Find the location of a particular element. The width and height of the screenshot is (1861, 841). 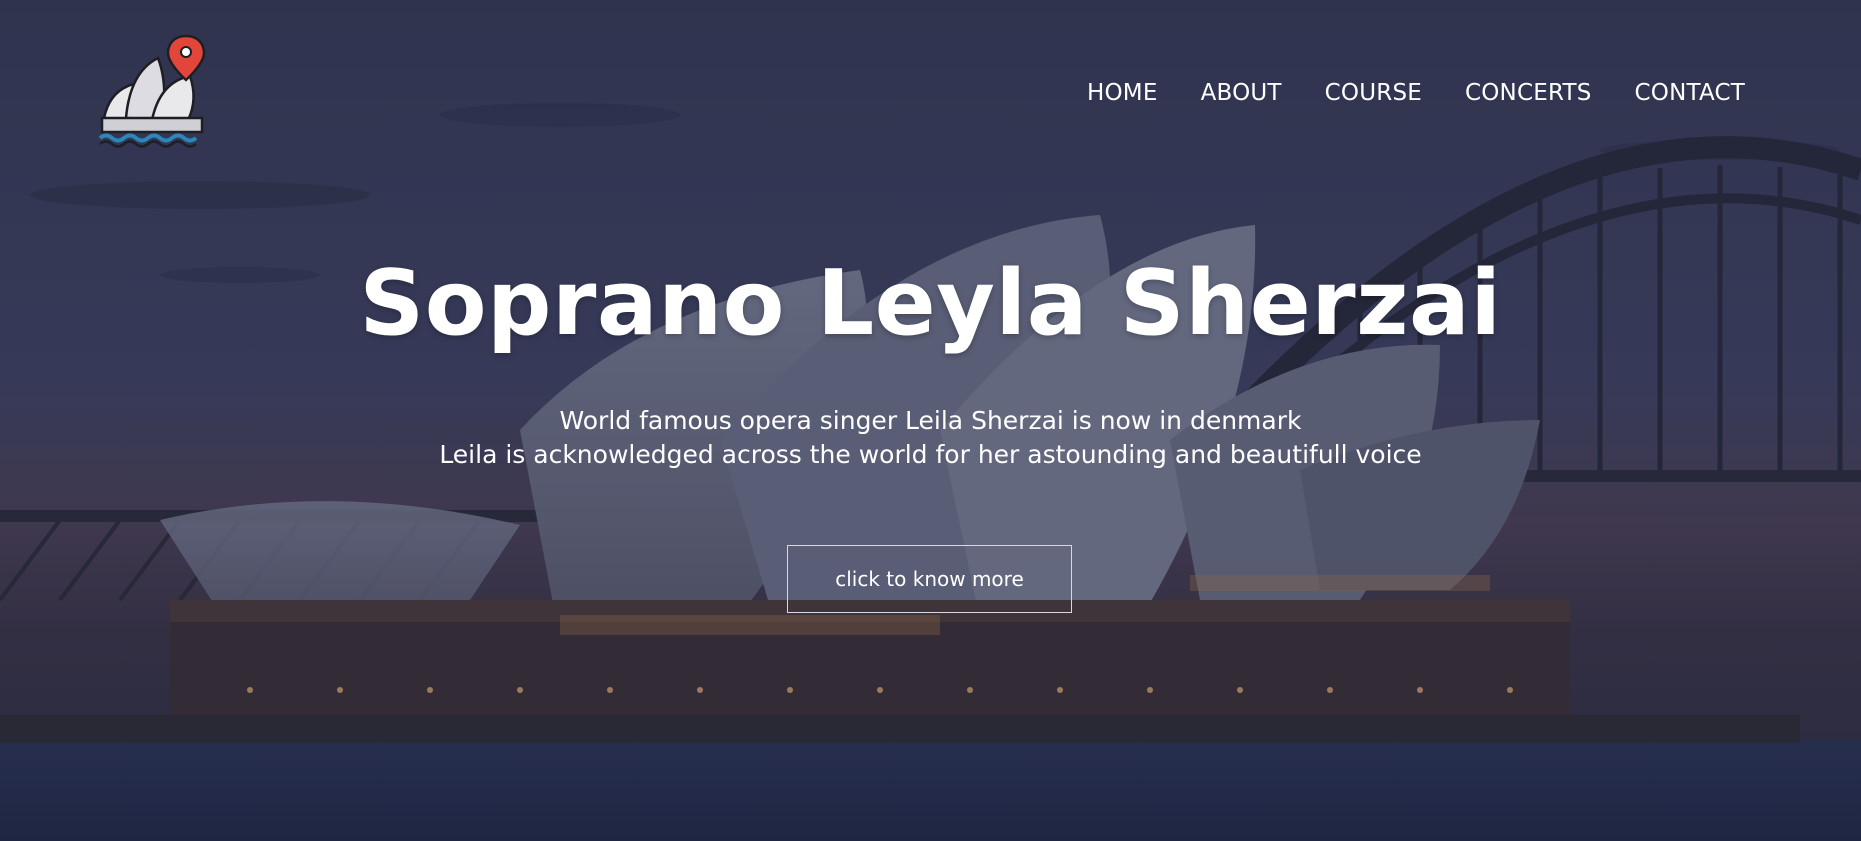

hero-title: Soprano Leyla Sherzai is located at coordinates (930, 303).